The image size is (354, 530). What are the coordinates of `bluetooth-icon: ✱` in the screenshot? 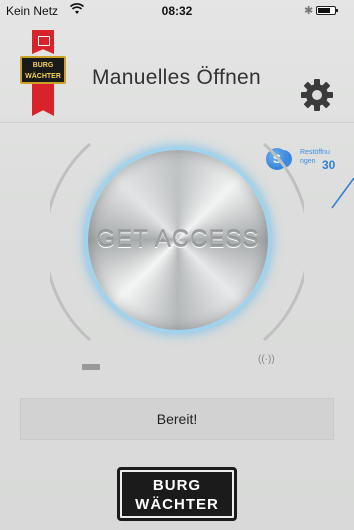 It's located at (309, 11).